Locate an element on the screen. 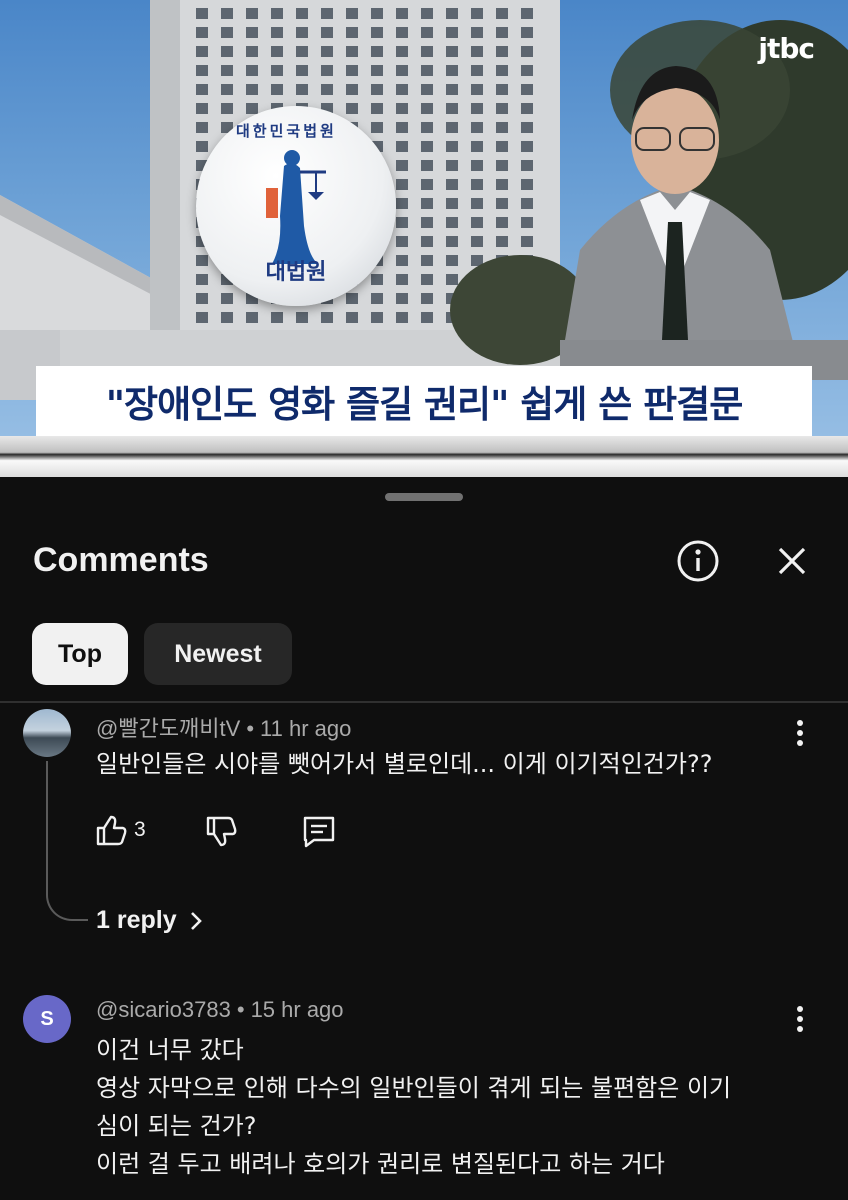  thumbs-down-icon is located at coordinates (221, 831).